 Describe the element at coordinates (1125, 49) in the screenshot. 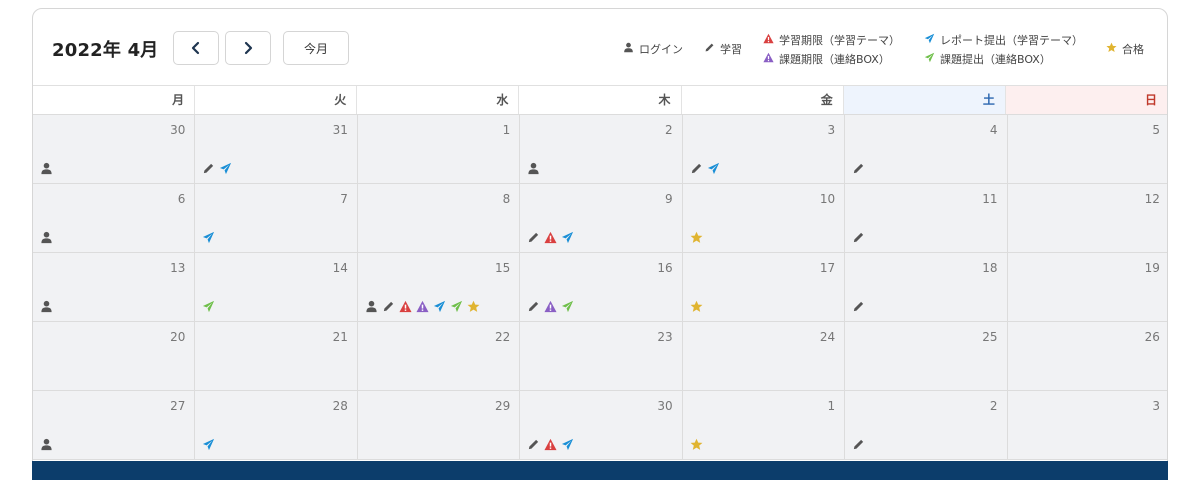

I see `legend-pass: 合格` at that location.